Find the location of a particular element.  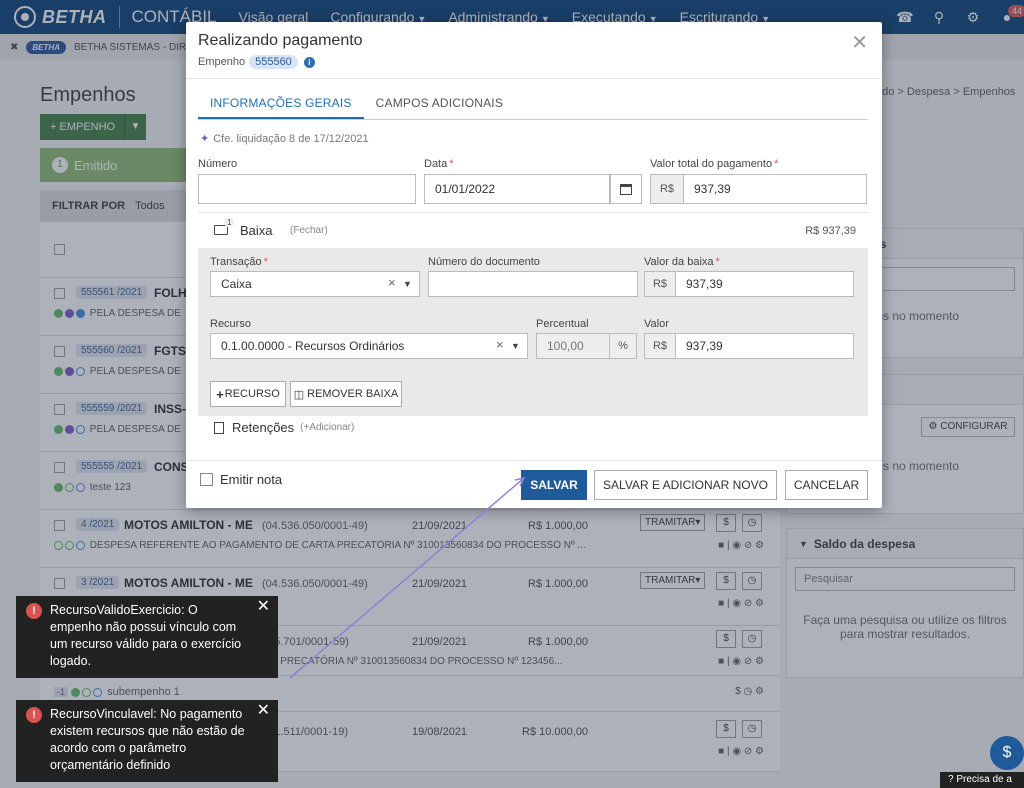

dollar-fab-button: $ is located at coordinates (1007, 753).